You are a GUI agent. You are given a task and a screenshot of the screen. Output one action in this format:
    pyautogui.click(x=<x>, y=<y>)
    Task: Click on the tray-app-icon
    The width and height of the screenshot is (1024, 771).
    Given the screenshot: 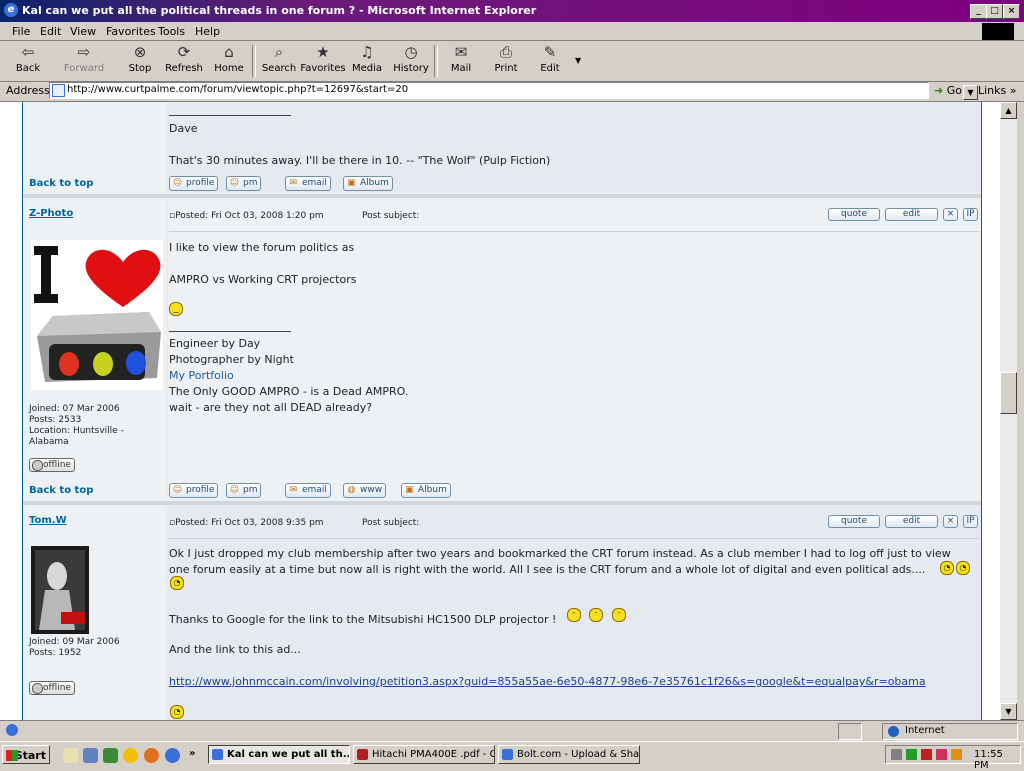 What is the action you would take?
    pyautogui.click(x=911, y=754)
    